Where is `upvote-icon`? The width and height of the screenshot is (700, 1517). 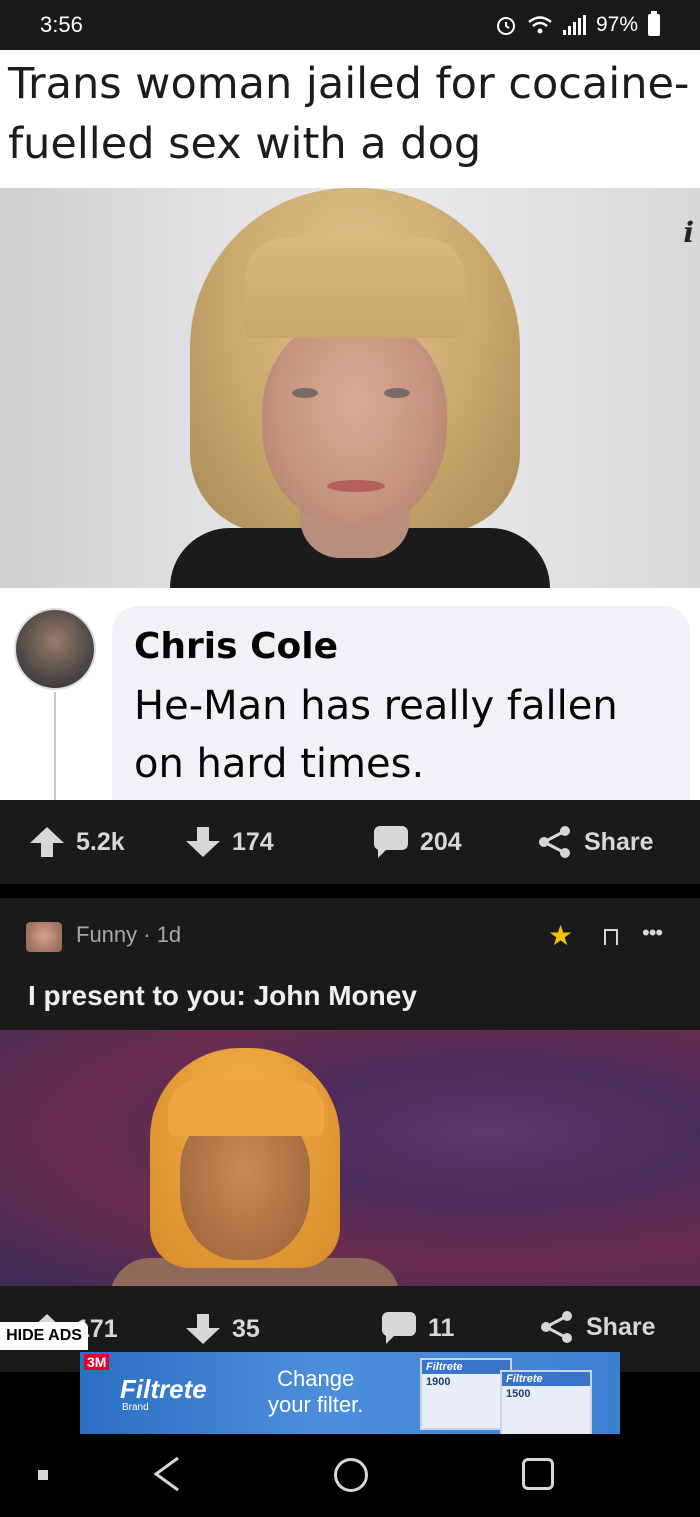 upvote-icon is located at coordinates (47, 842).